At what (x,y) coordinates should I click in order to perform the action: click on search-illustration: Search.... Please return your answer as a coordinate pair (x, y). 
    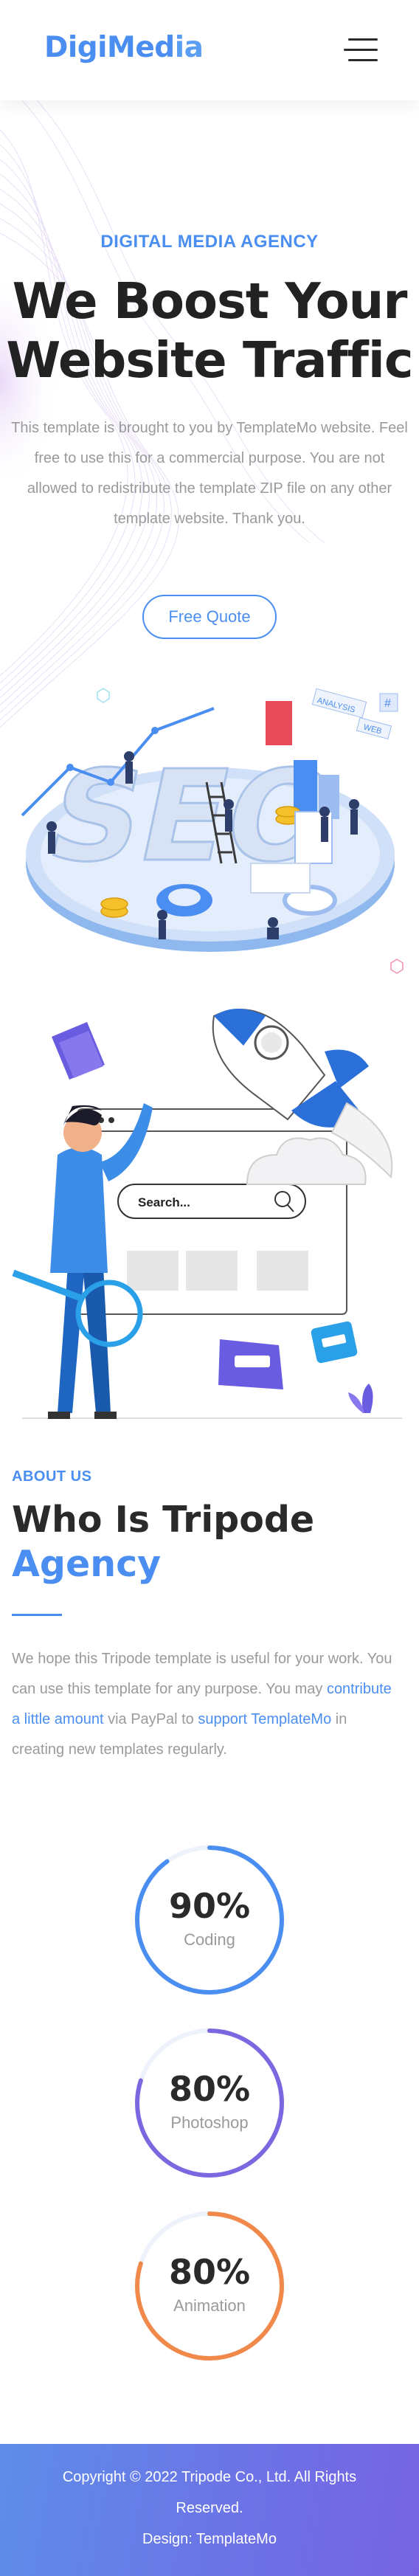
    Looking at the image, I should click on (207, 1214).